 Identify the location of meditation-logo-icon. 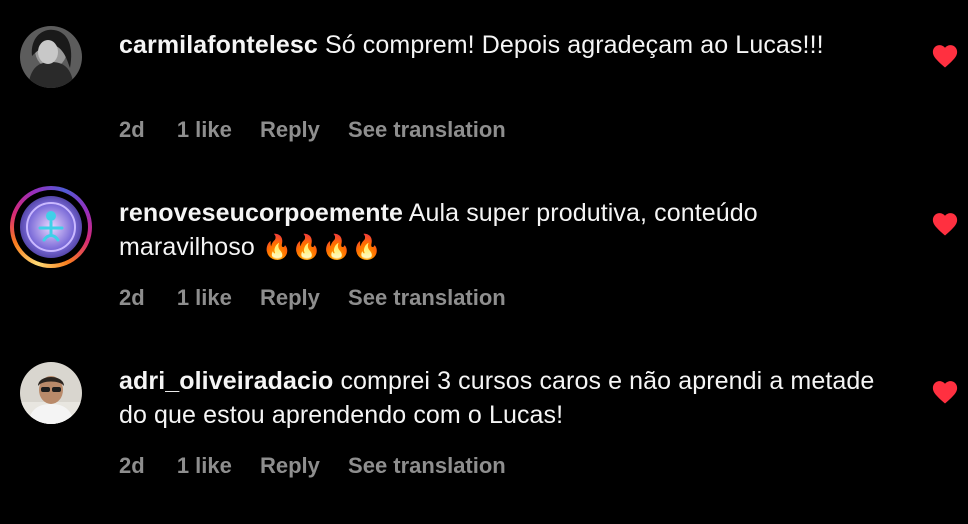
(51, 227).